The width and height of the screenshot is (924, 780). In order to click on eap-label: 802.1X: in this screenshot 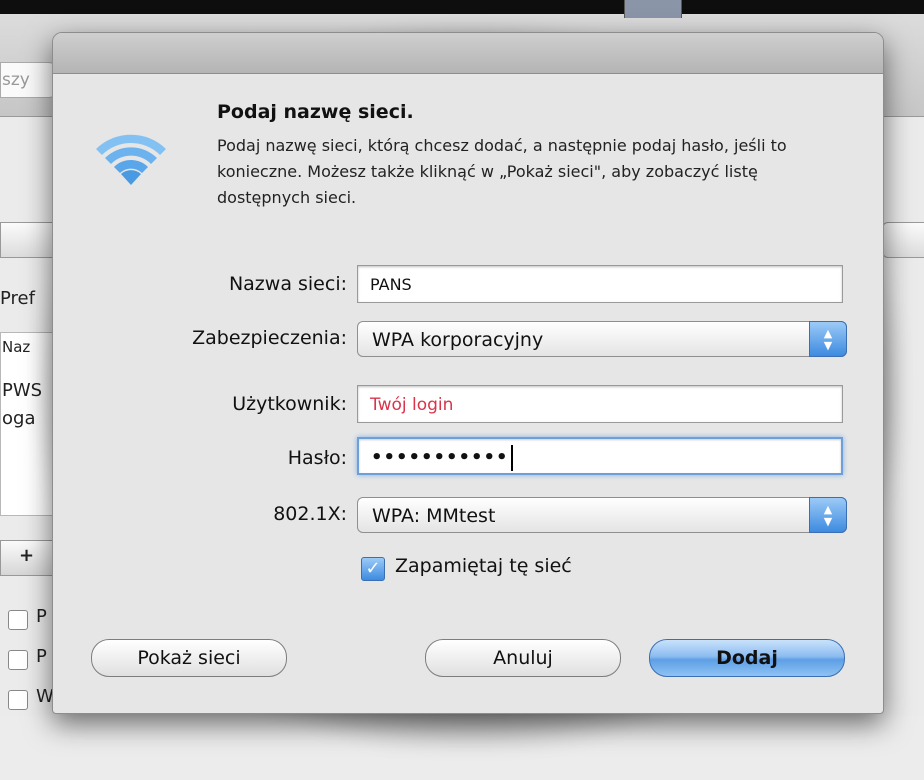, I will do `click(310, 514)`.